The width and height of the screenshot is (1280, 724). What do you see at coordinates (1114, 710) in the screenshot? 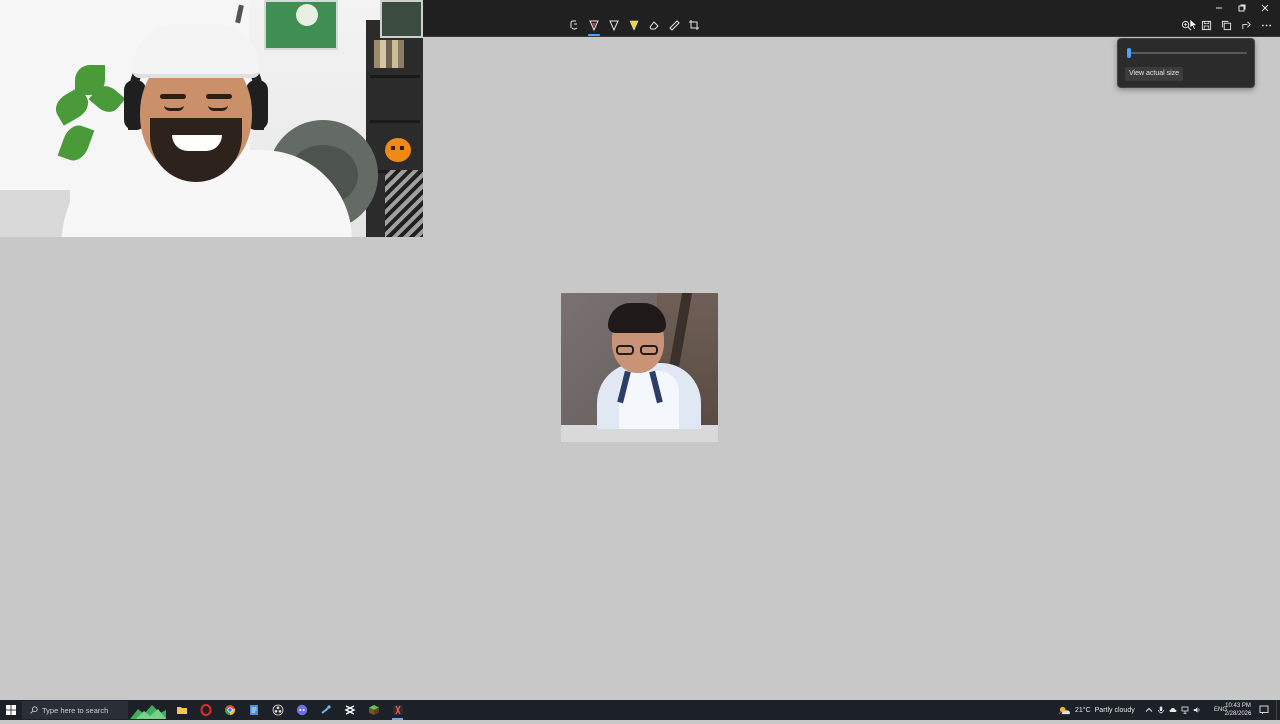
I see `weather-condition: Partly cloudy` at bounding box center [1114, 710].